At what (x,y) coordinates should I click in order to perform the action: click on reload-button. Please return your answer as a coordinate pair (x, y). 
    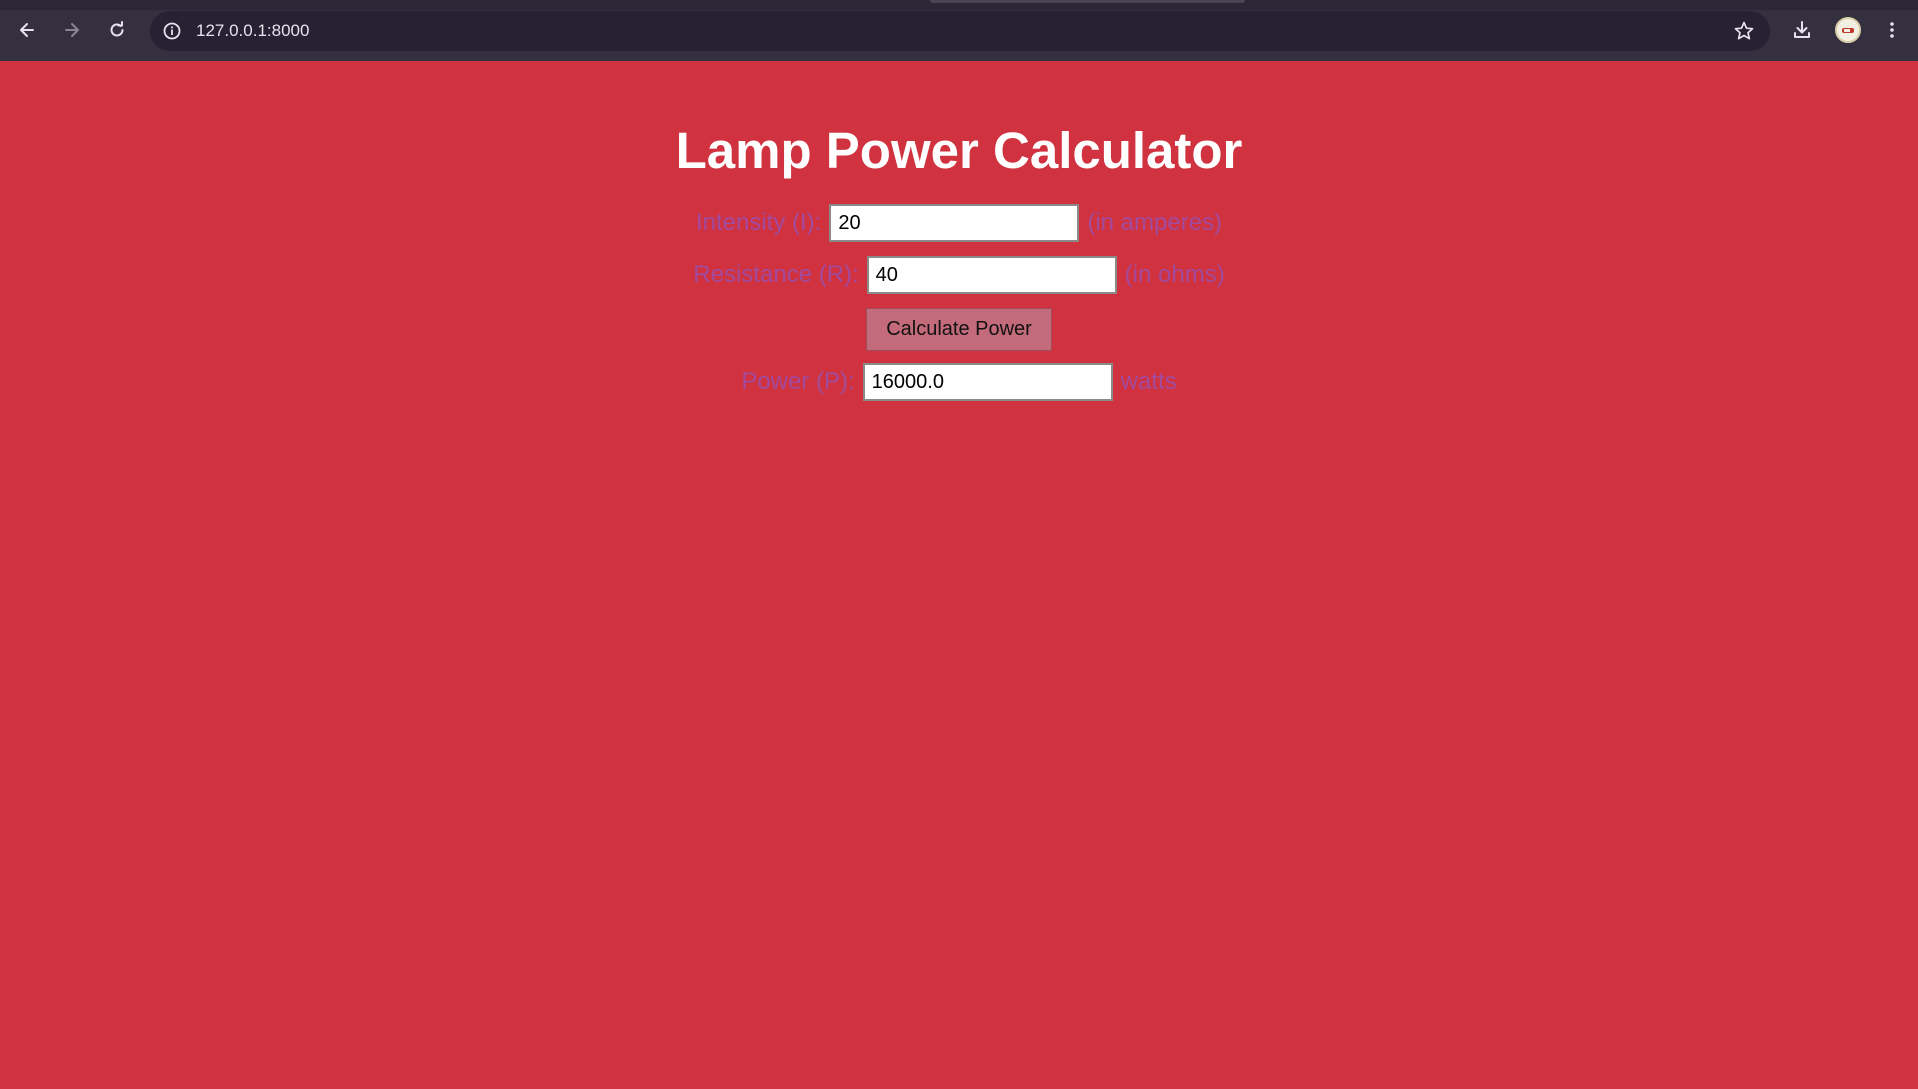
    Looking at the image, I should click on (117, 30).